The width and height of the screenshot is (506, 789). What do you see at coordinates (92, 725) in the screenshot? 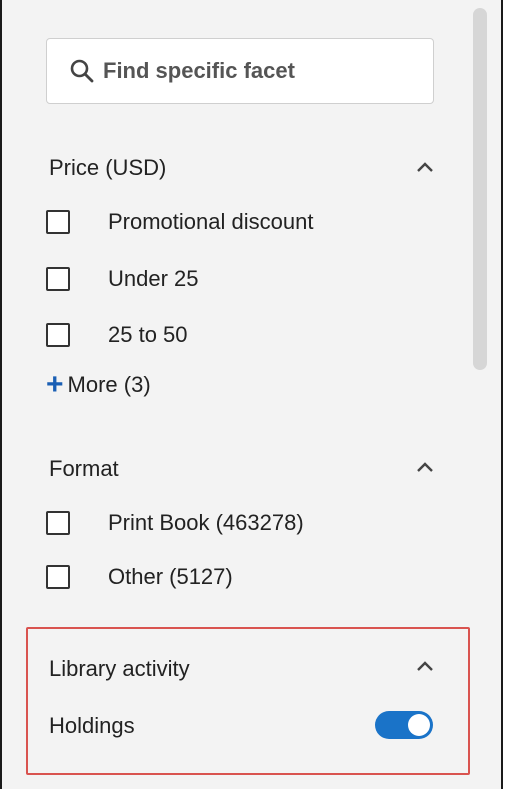
I see `holdings-label: Holdings` at bounding box center [92, 725].